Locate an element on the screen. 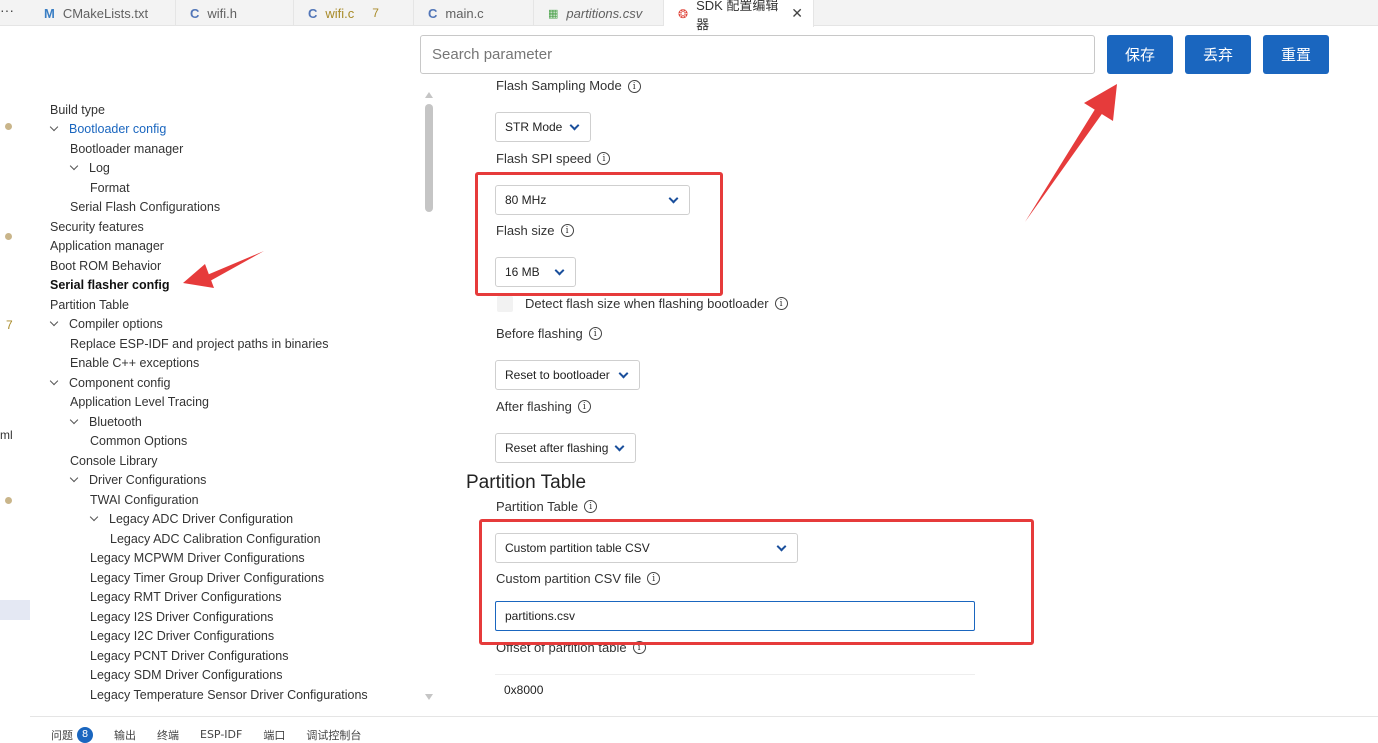 The image size is (1378, 743). tree-item-app-level-tracing: Application Level Tracing is located at coordinates (139, 401).